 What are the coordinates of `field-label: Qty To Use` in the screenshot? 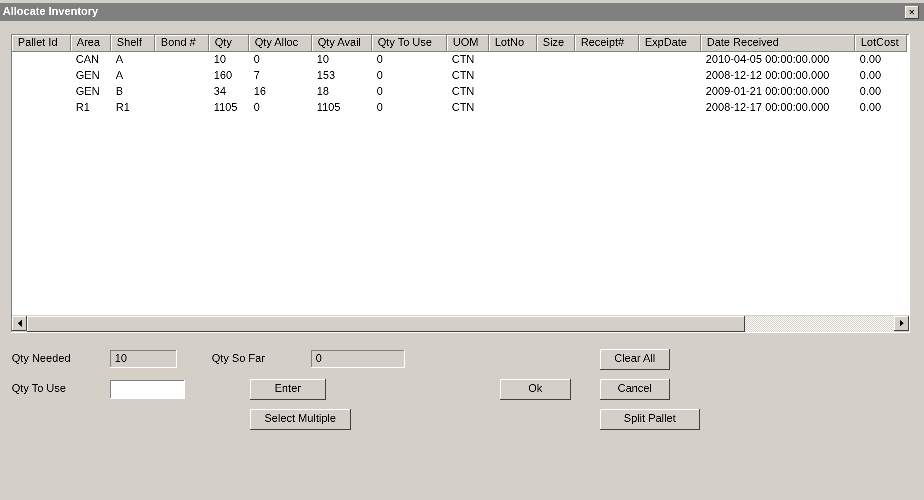 It's located at (40, 389).